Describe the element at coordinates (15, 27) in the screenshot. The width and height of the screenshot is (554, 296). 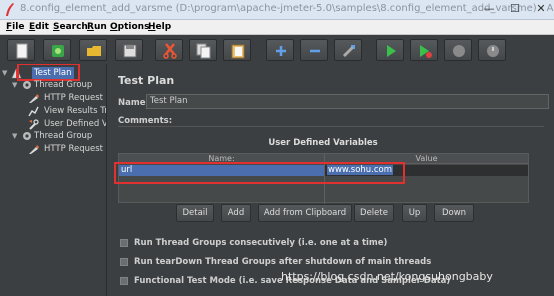
I see `menu-file: File` at that location.